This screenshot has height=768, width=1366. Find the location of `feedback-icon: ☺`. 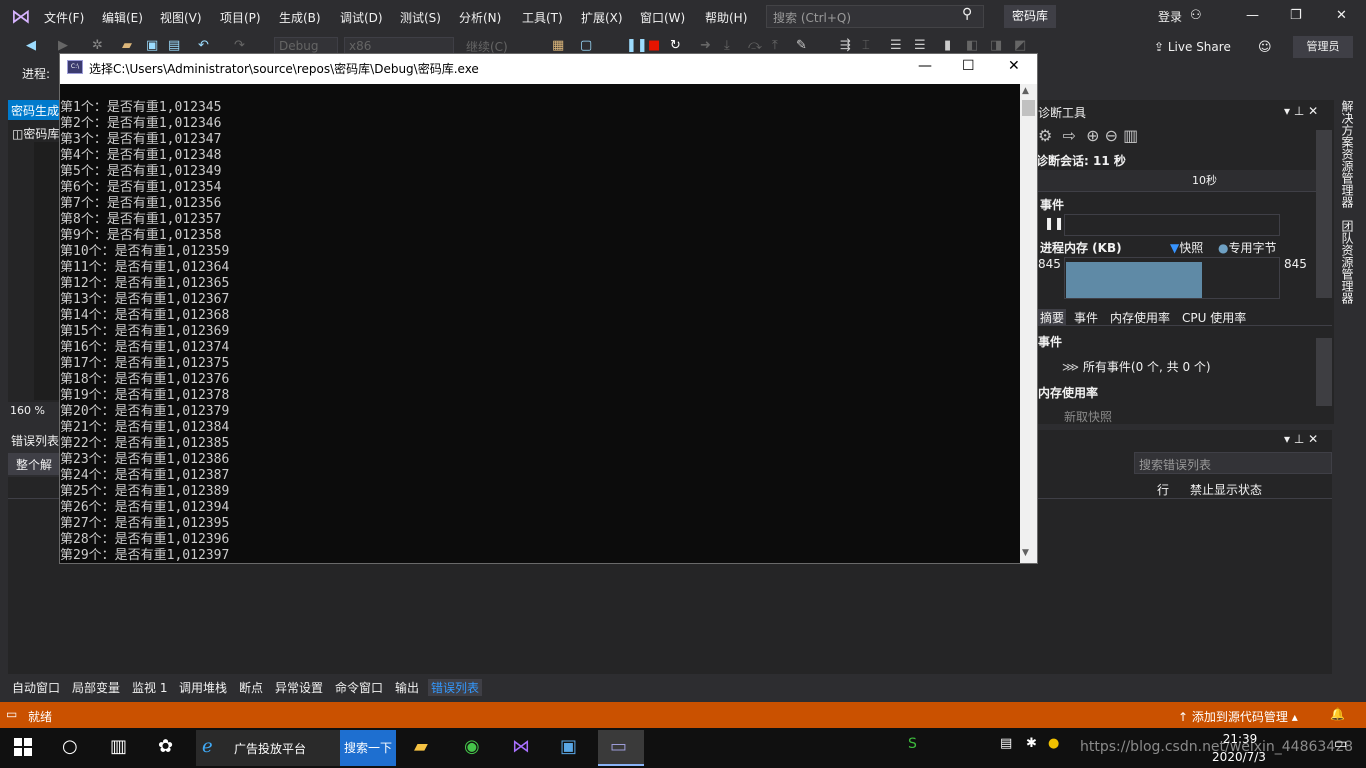

feedback-icon: ☺ is located at coordinates (1265, 47).